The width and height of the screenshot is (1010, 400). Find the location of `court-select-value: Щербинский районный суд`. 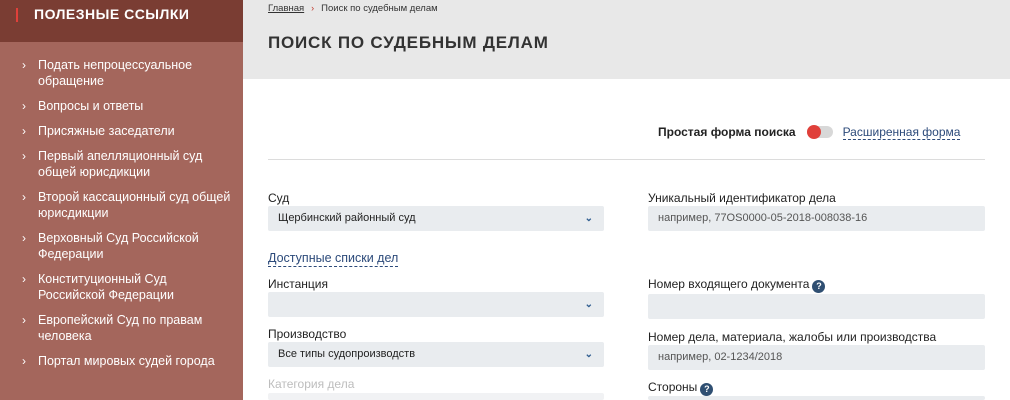

court-select-value: Щербинский районный суд is located at coordinates (347, 218).